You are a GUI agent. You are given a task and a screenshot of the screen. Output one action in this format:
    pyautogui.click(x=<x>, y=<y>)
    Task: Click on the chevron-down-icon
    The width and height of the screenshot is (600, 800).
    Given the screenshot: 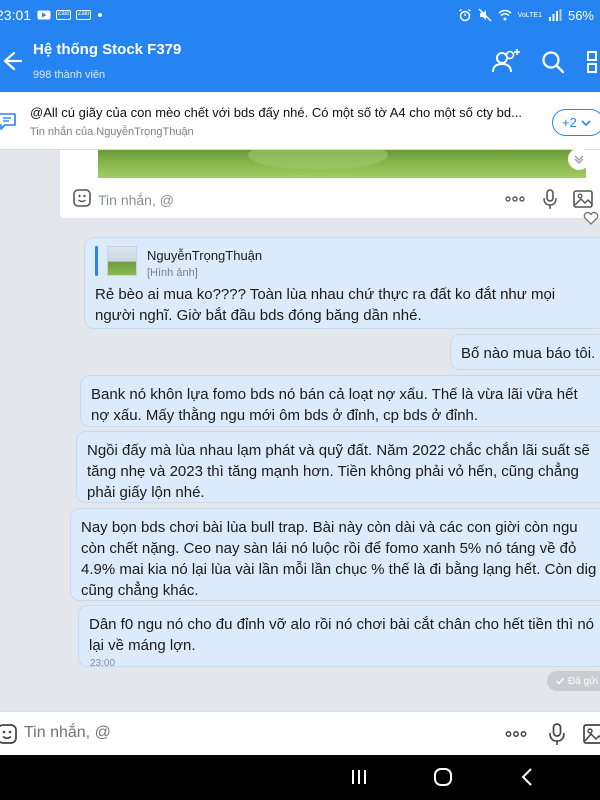 What is the action you would take?
    pyautogui.click(x=586, y=122)
    